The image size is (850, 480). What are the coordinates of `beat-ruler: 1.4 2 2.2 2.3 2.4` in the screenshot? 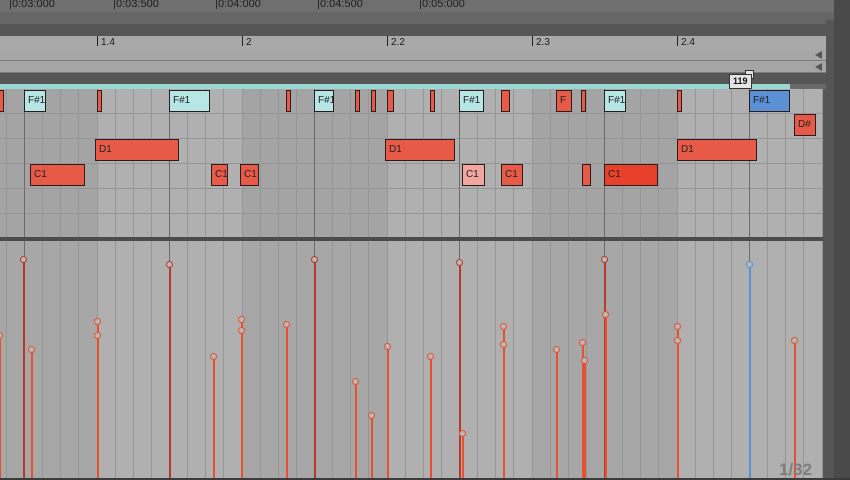 It's located at (413, 43).